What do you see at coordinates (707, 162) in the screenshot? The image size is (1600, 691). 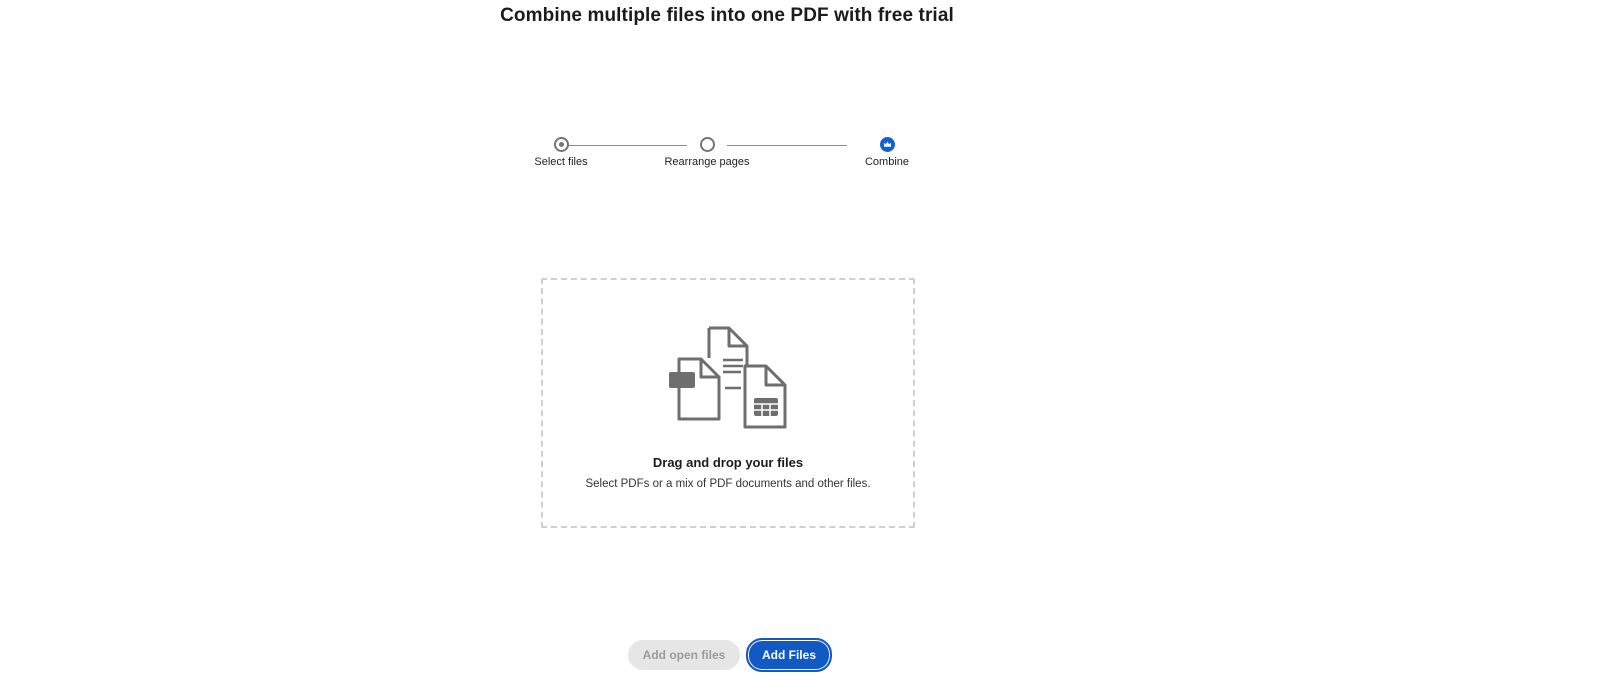 I see `step-label: Rearrange pages` at bounding box center [707, 162].